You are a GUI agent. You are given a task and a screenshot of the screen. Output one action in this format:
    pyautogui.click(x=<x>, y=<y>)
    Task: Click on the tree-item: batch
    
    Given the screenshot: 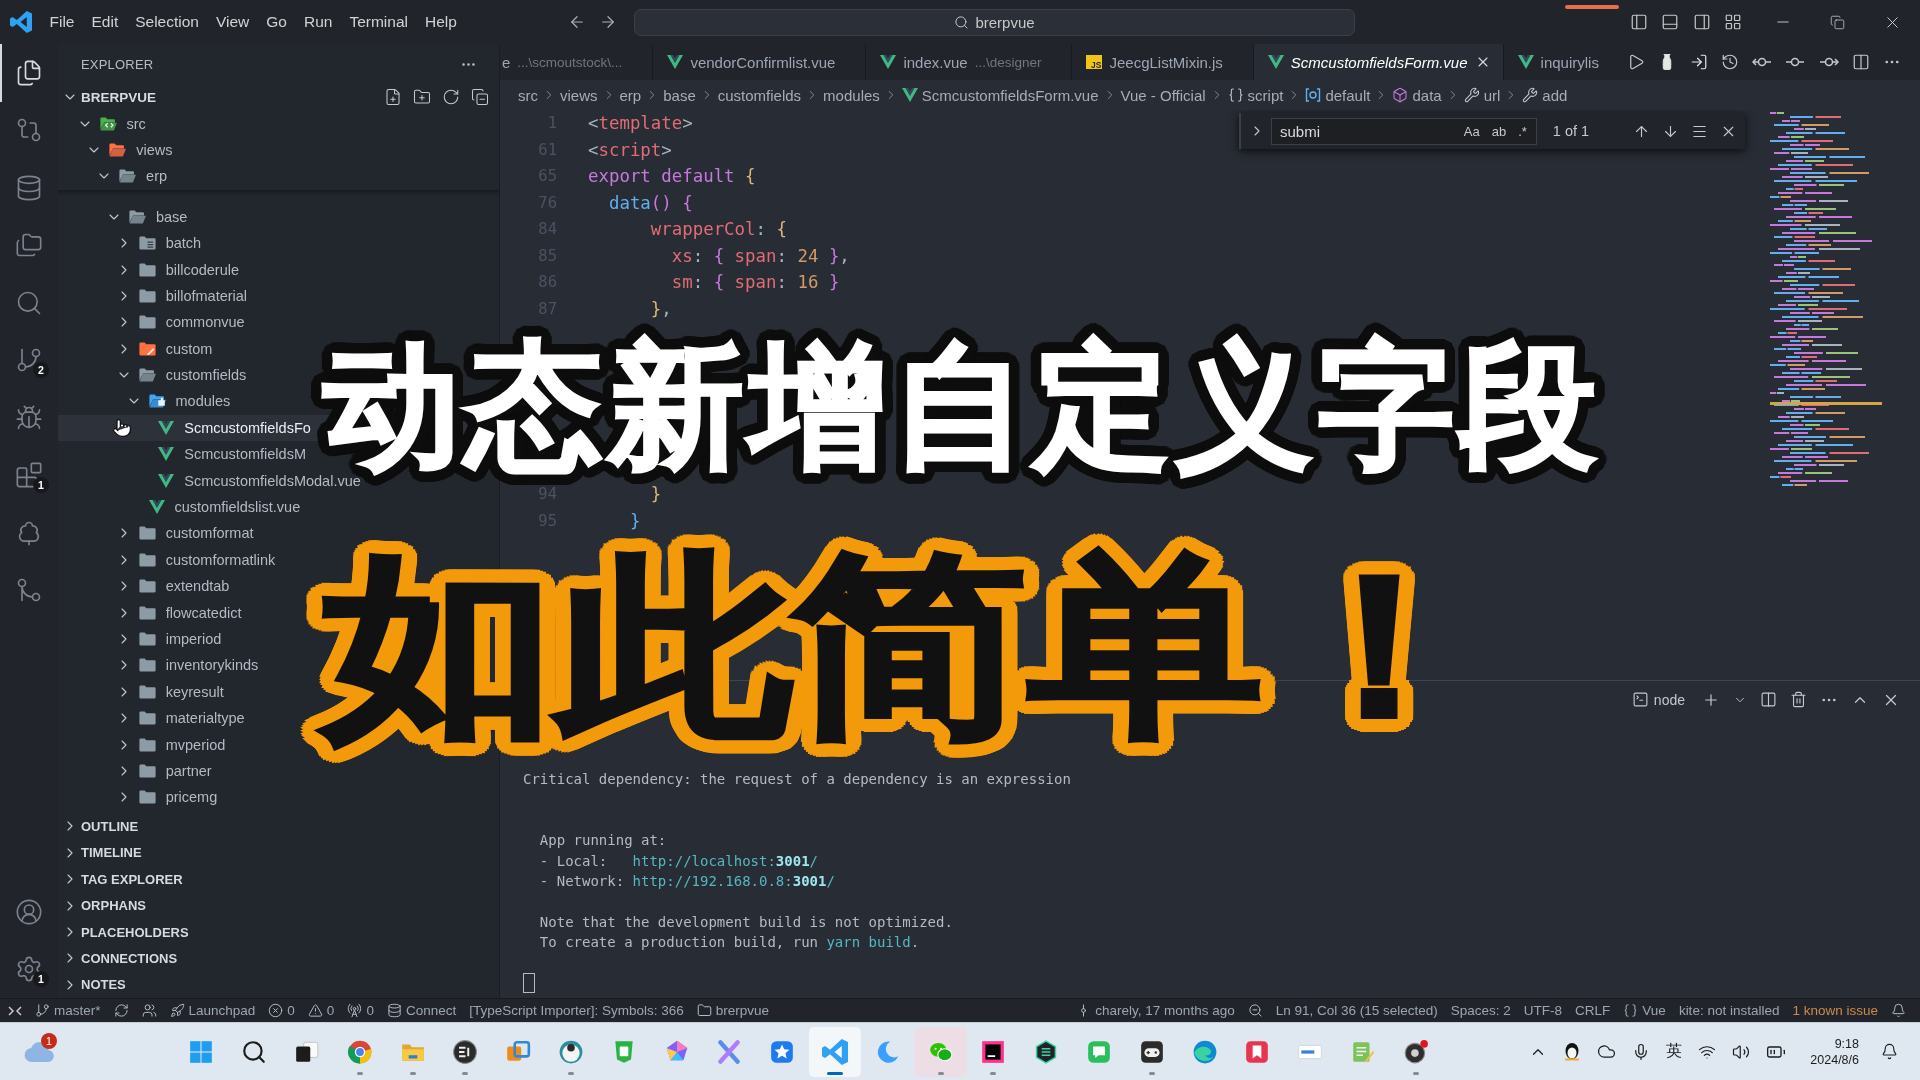 What is the action you would take?
    pyautogui.click(x=278, y=243)
    